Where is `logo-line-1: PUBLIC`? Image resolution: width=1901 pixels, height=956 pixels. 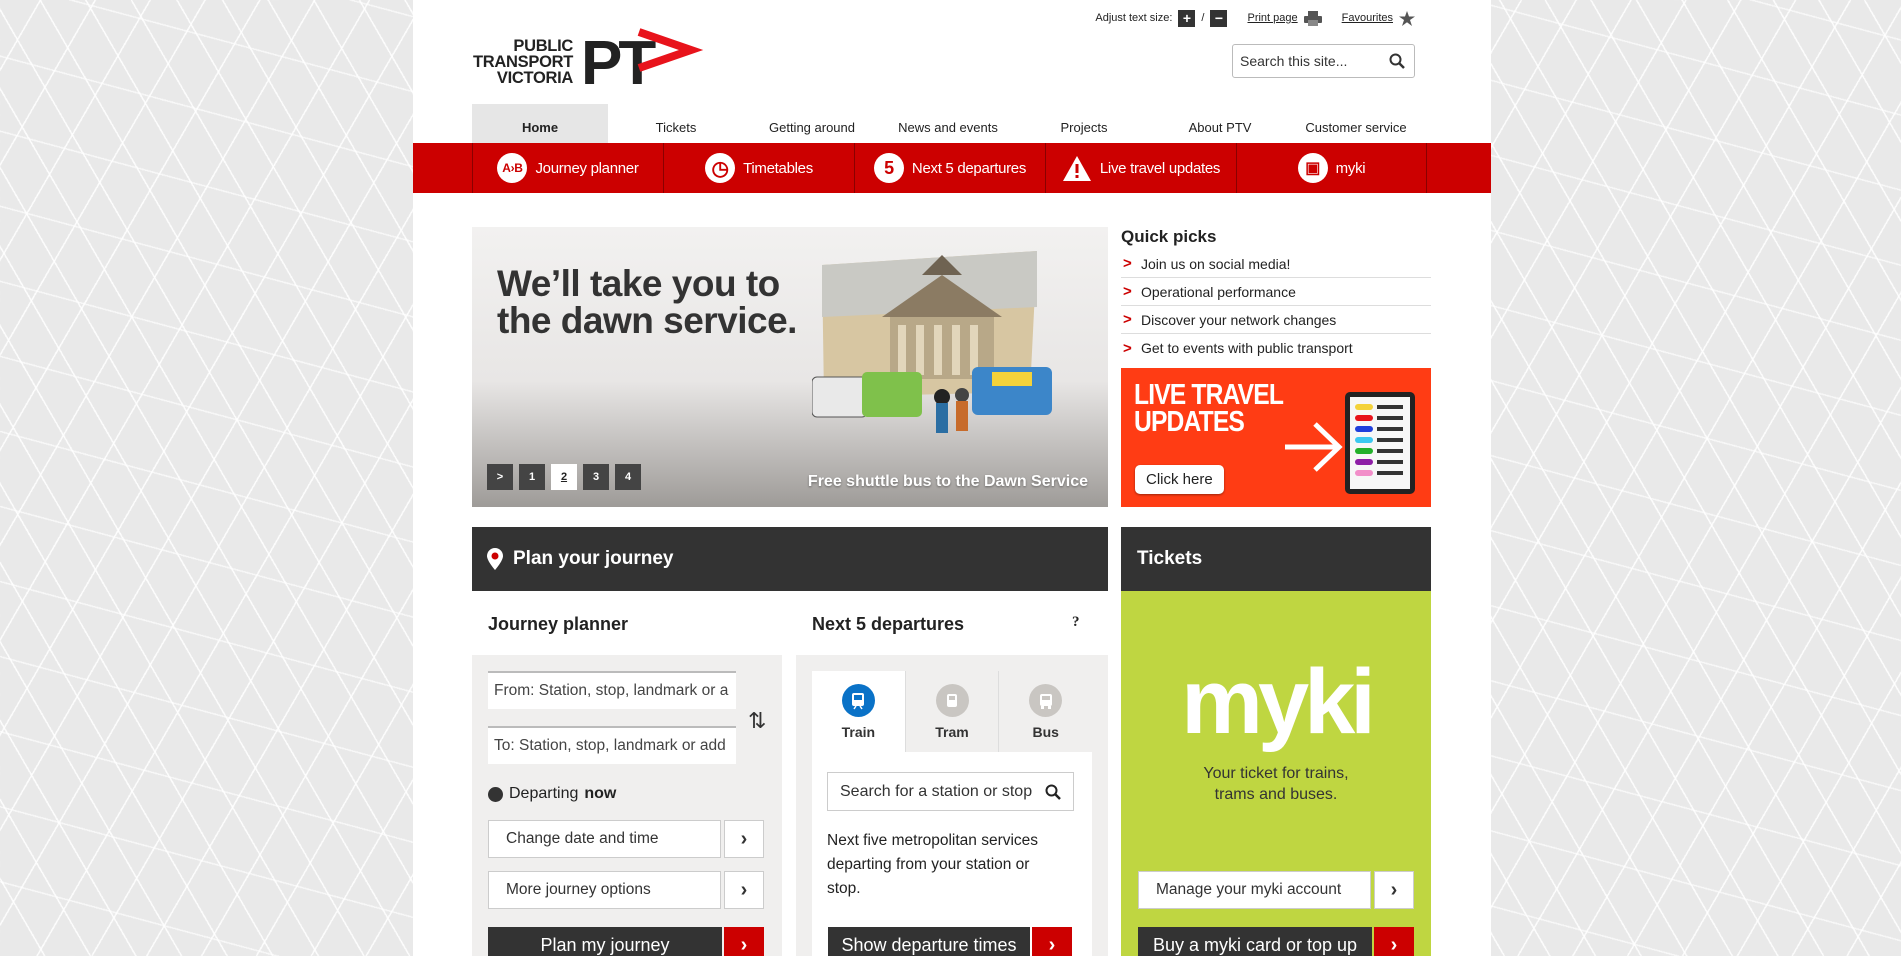 logo-line-1: PUBLIC is located at coordinates (543, 46).